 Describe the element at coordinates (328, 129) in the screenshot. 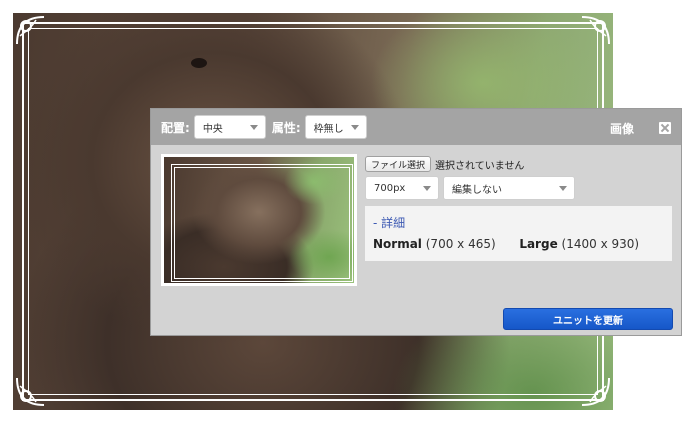

I see `attribute-select-value: 枠無し` at that location.